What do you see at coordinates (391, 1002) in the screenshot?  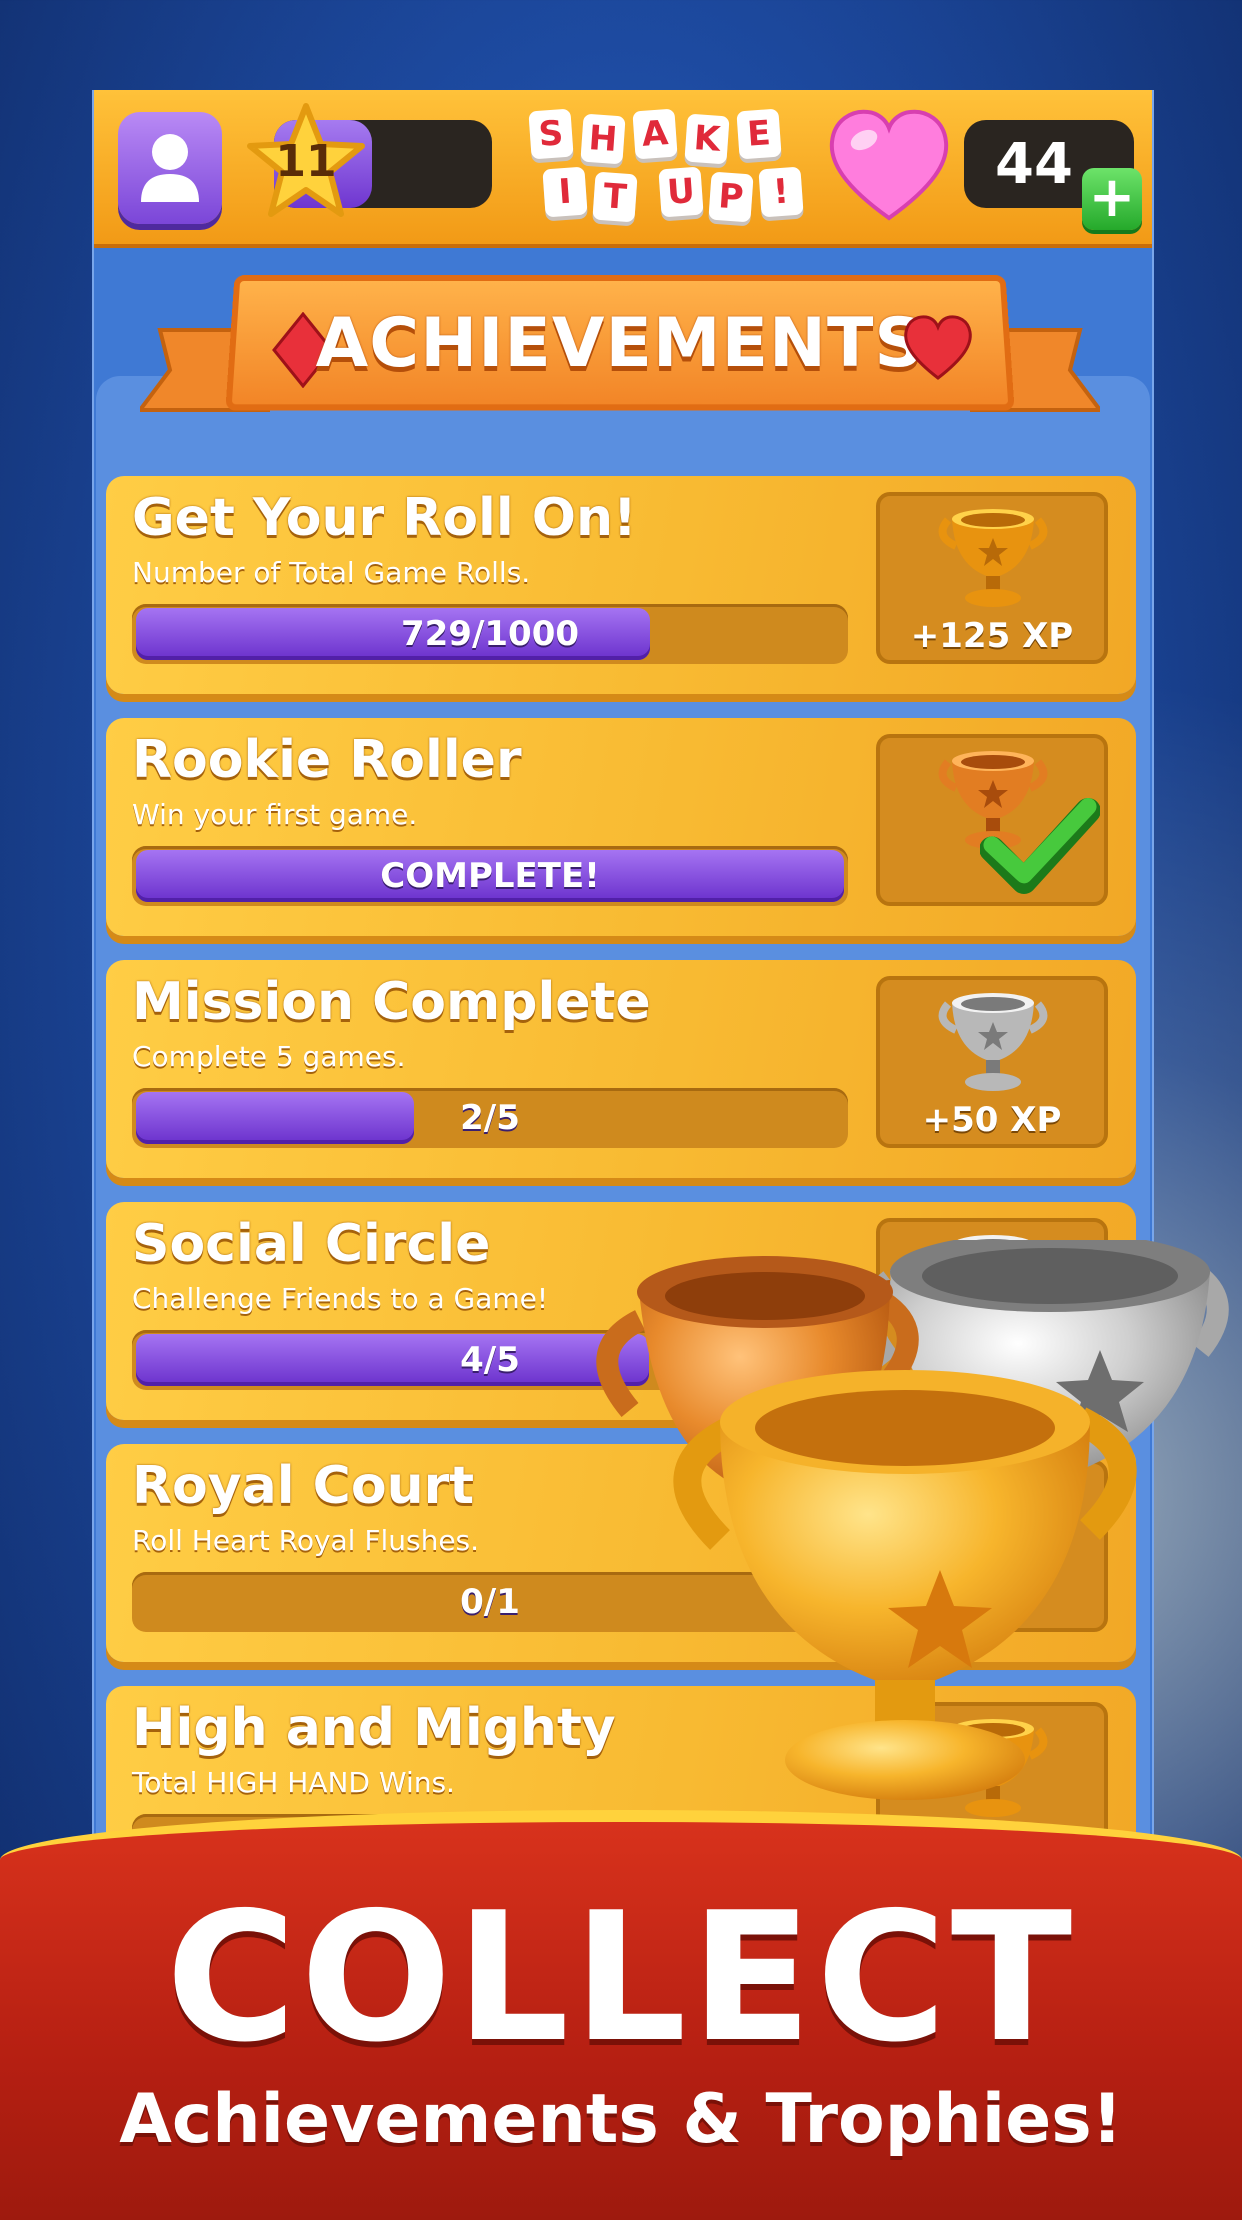 I see `achievement-title: Mission Complete` at bounding box center [391, 1002].